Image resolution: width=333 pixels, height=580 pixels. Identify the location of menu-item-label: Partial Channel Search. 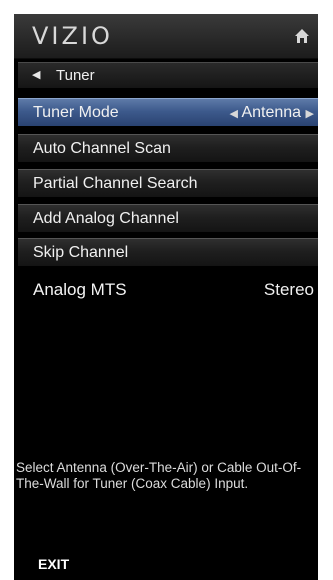
(115, 183).